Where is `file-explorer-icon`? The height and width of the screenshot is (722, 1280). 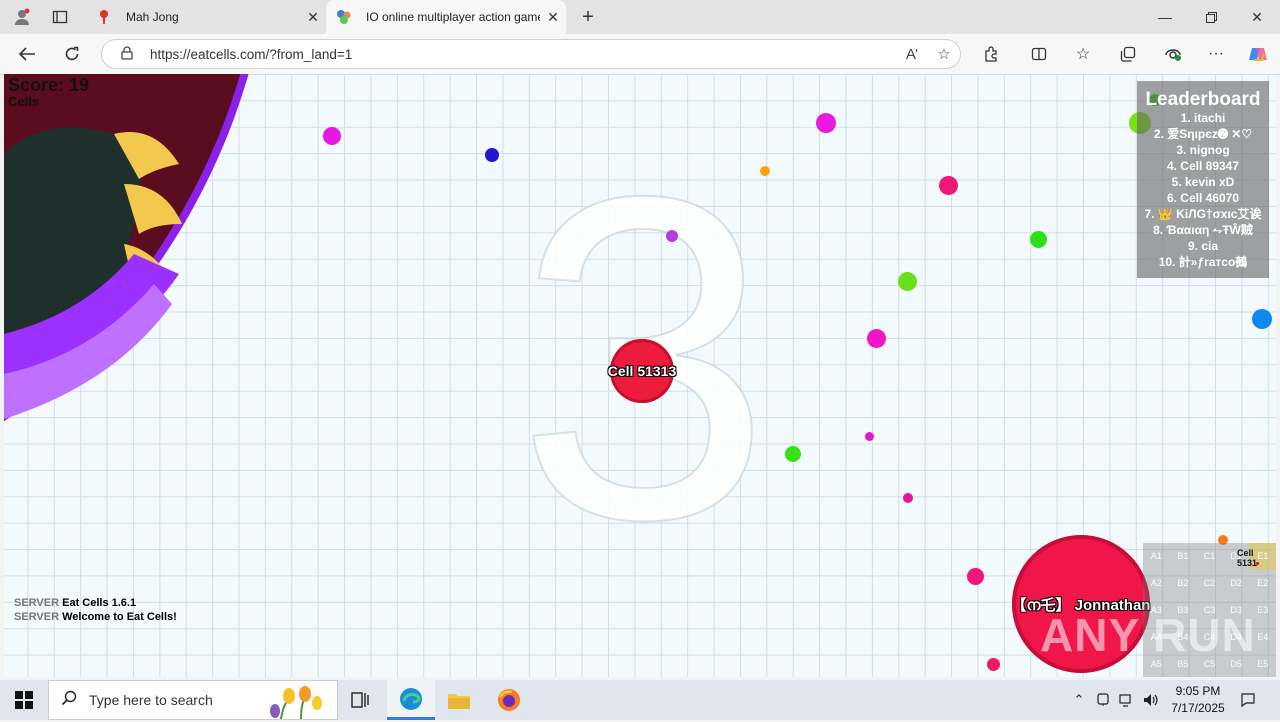 file-explorer-icon is located at coordinates (459, 700).